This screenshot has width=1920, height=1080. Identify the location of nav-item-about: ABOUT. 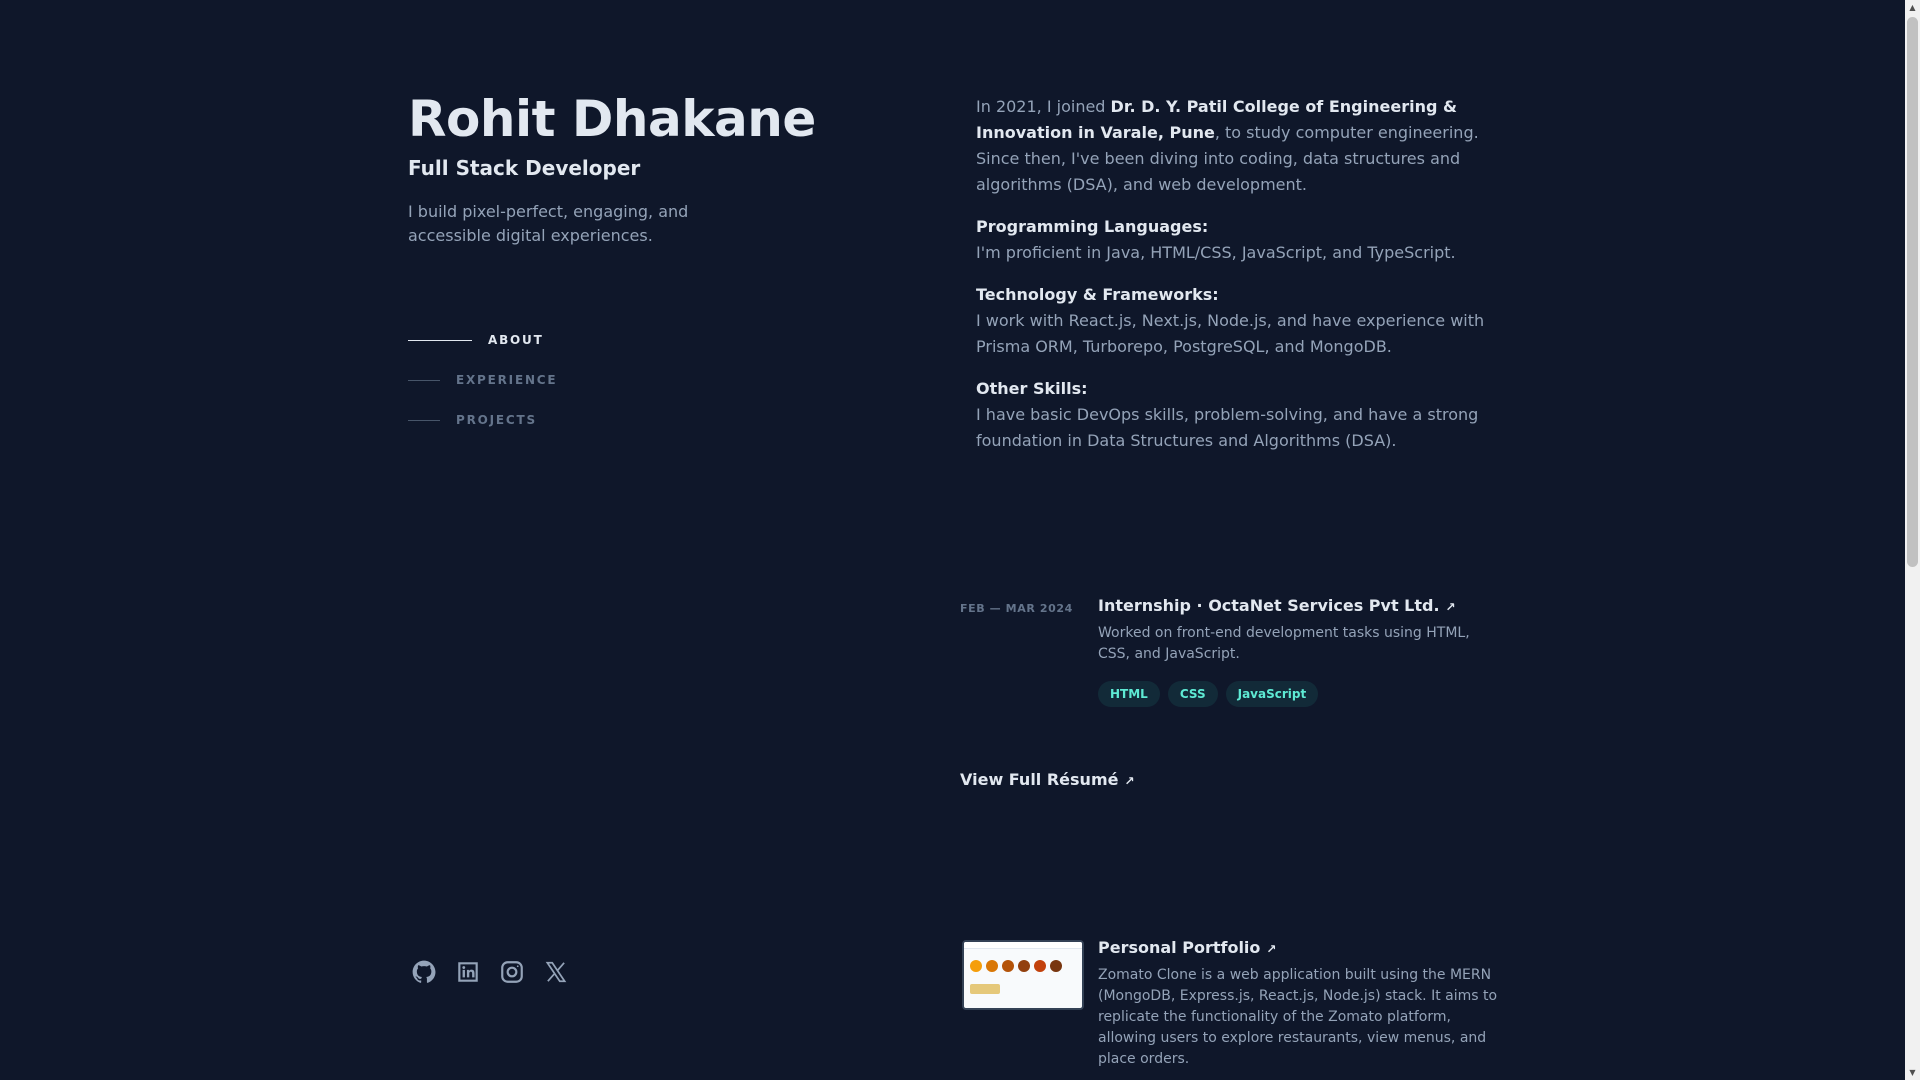
(482, 340).